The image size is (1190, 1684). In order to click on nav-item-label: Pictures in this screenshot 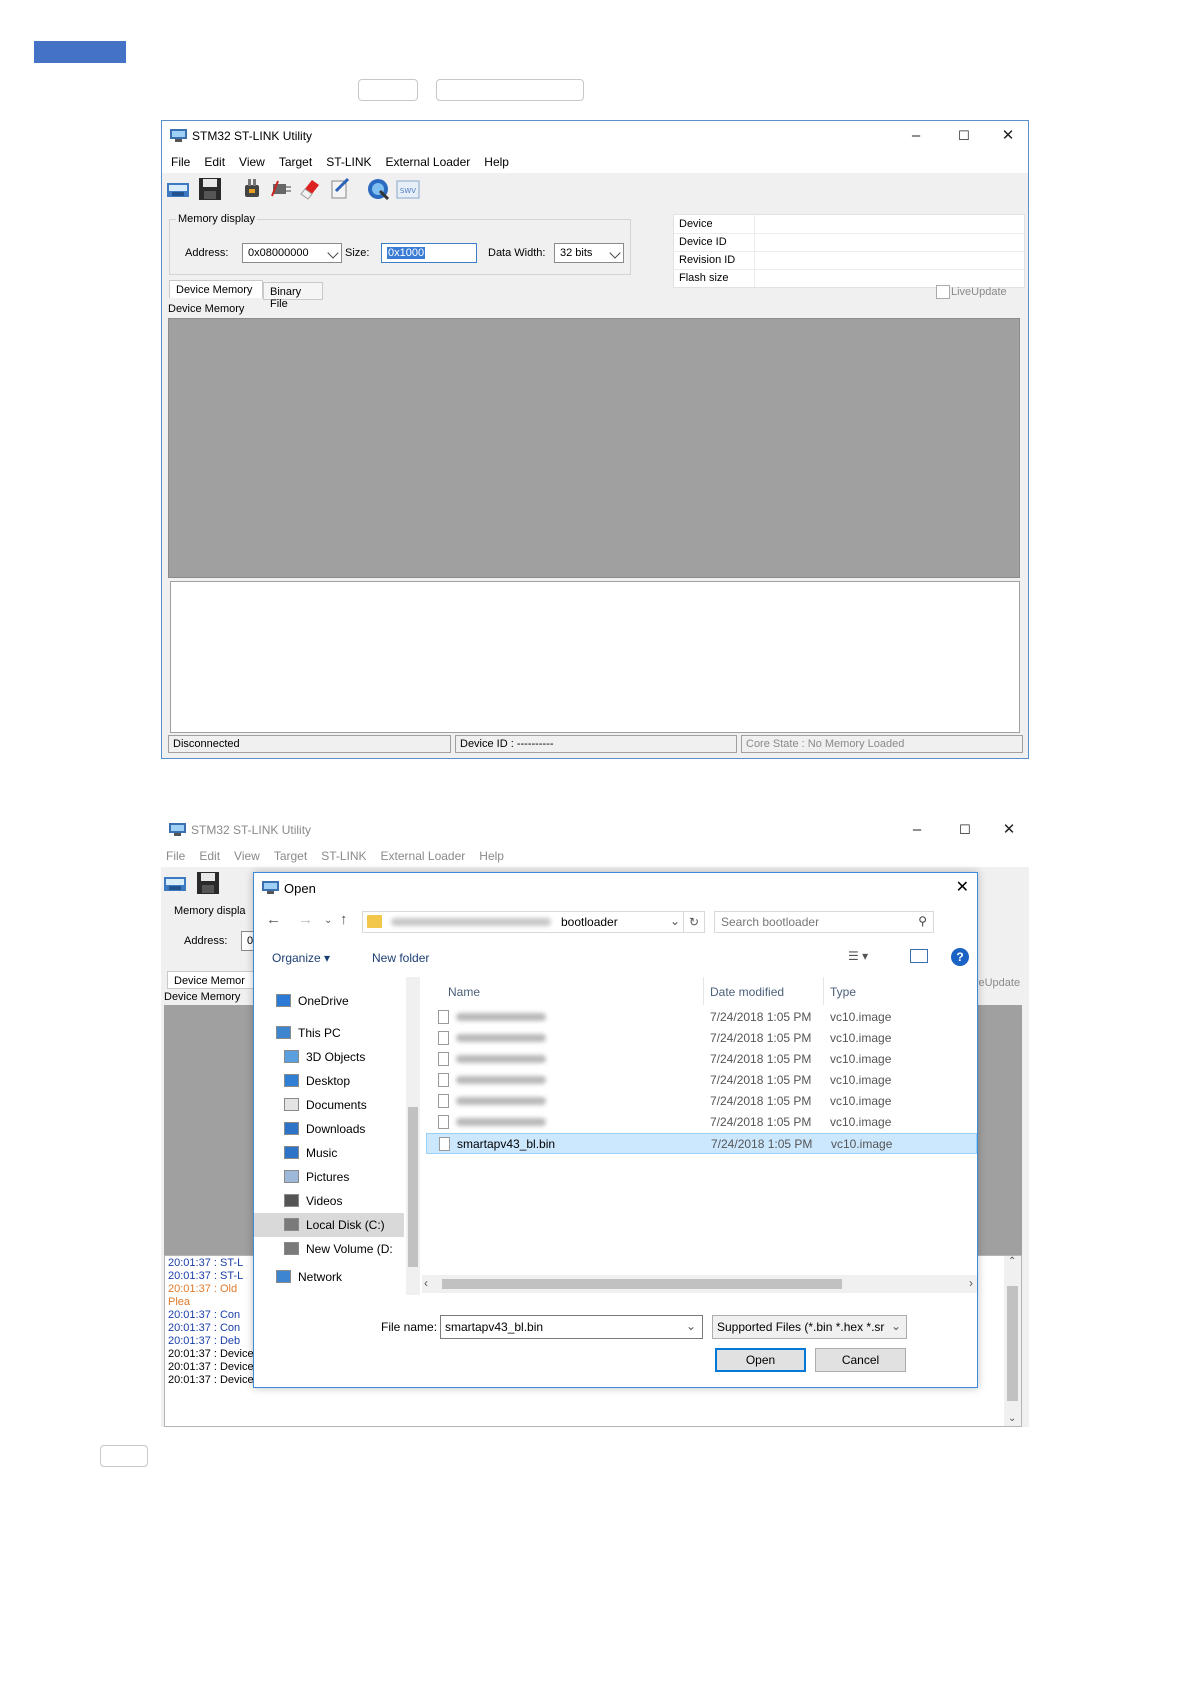, I will do `click(328, 1177)`.